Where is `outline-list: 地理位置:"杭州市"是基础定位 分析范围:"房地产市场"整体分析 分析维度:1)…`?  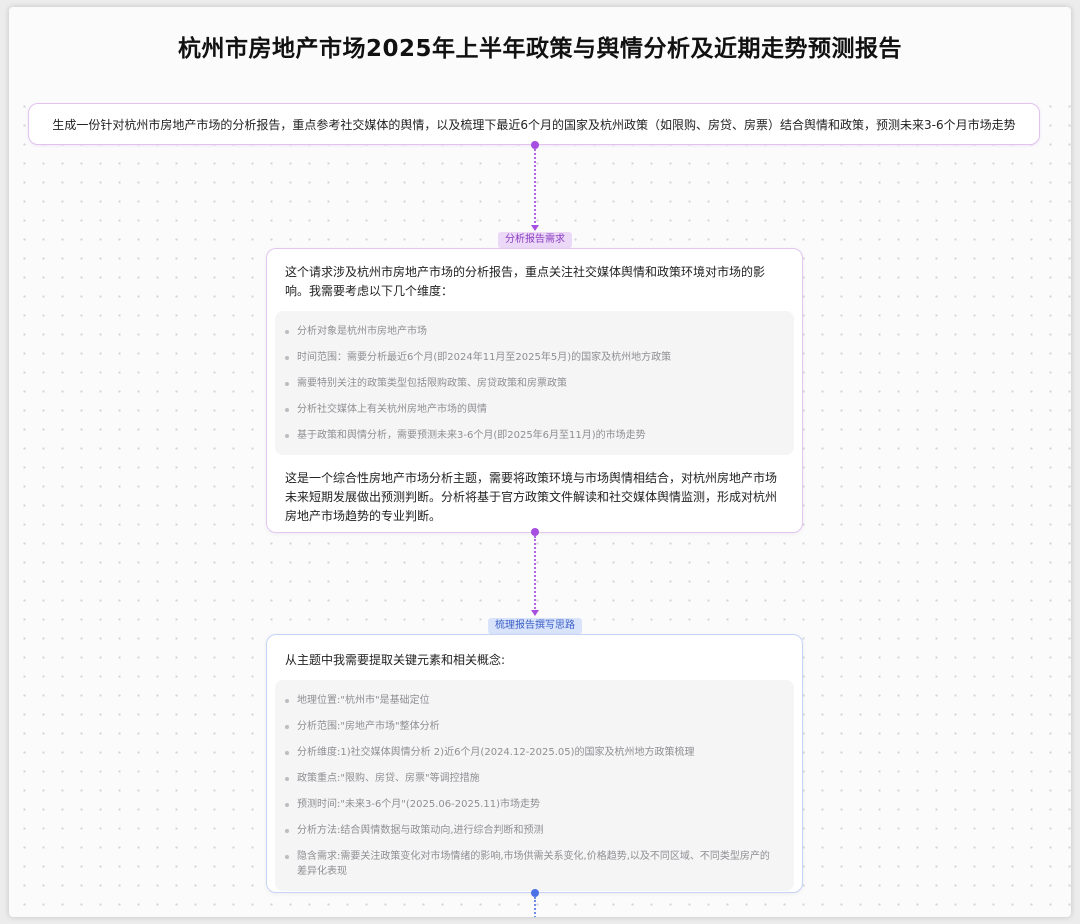
outline-list: 地理位置:"杭州市"是基础定位 分析范围:"房地产市场"整体分析 分析维度:1)… is located at coordinates (534, 785).